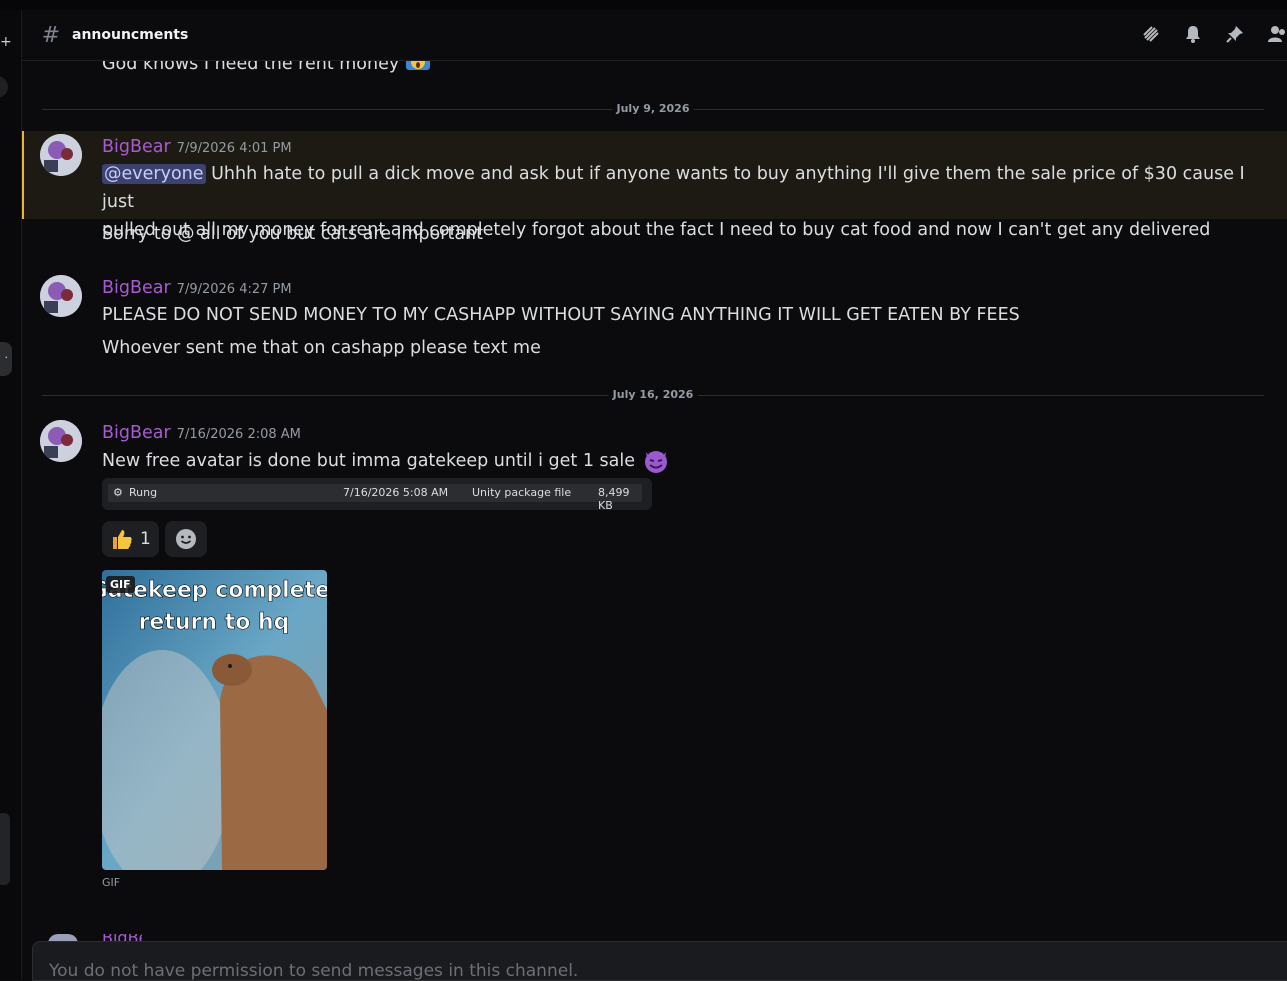  I want to click on file-size: 8,499 KB, so click(614, 499).